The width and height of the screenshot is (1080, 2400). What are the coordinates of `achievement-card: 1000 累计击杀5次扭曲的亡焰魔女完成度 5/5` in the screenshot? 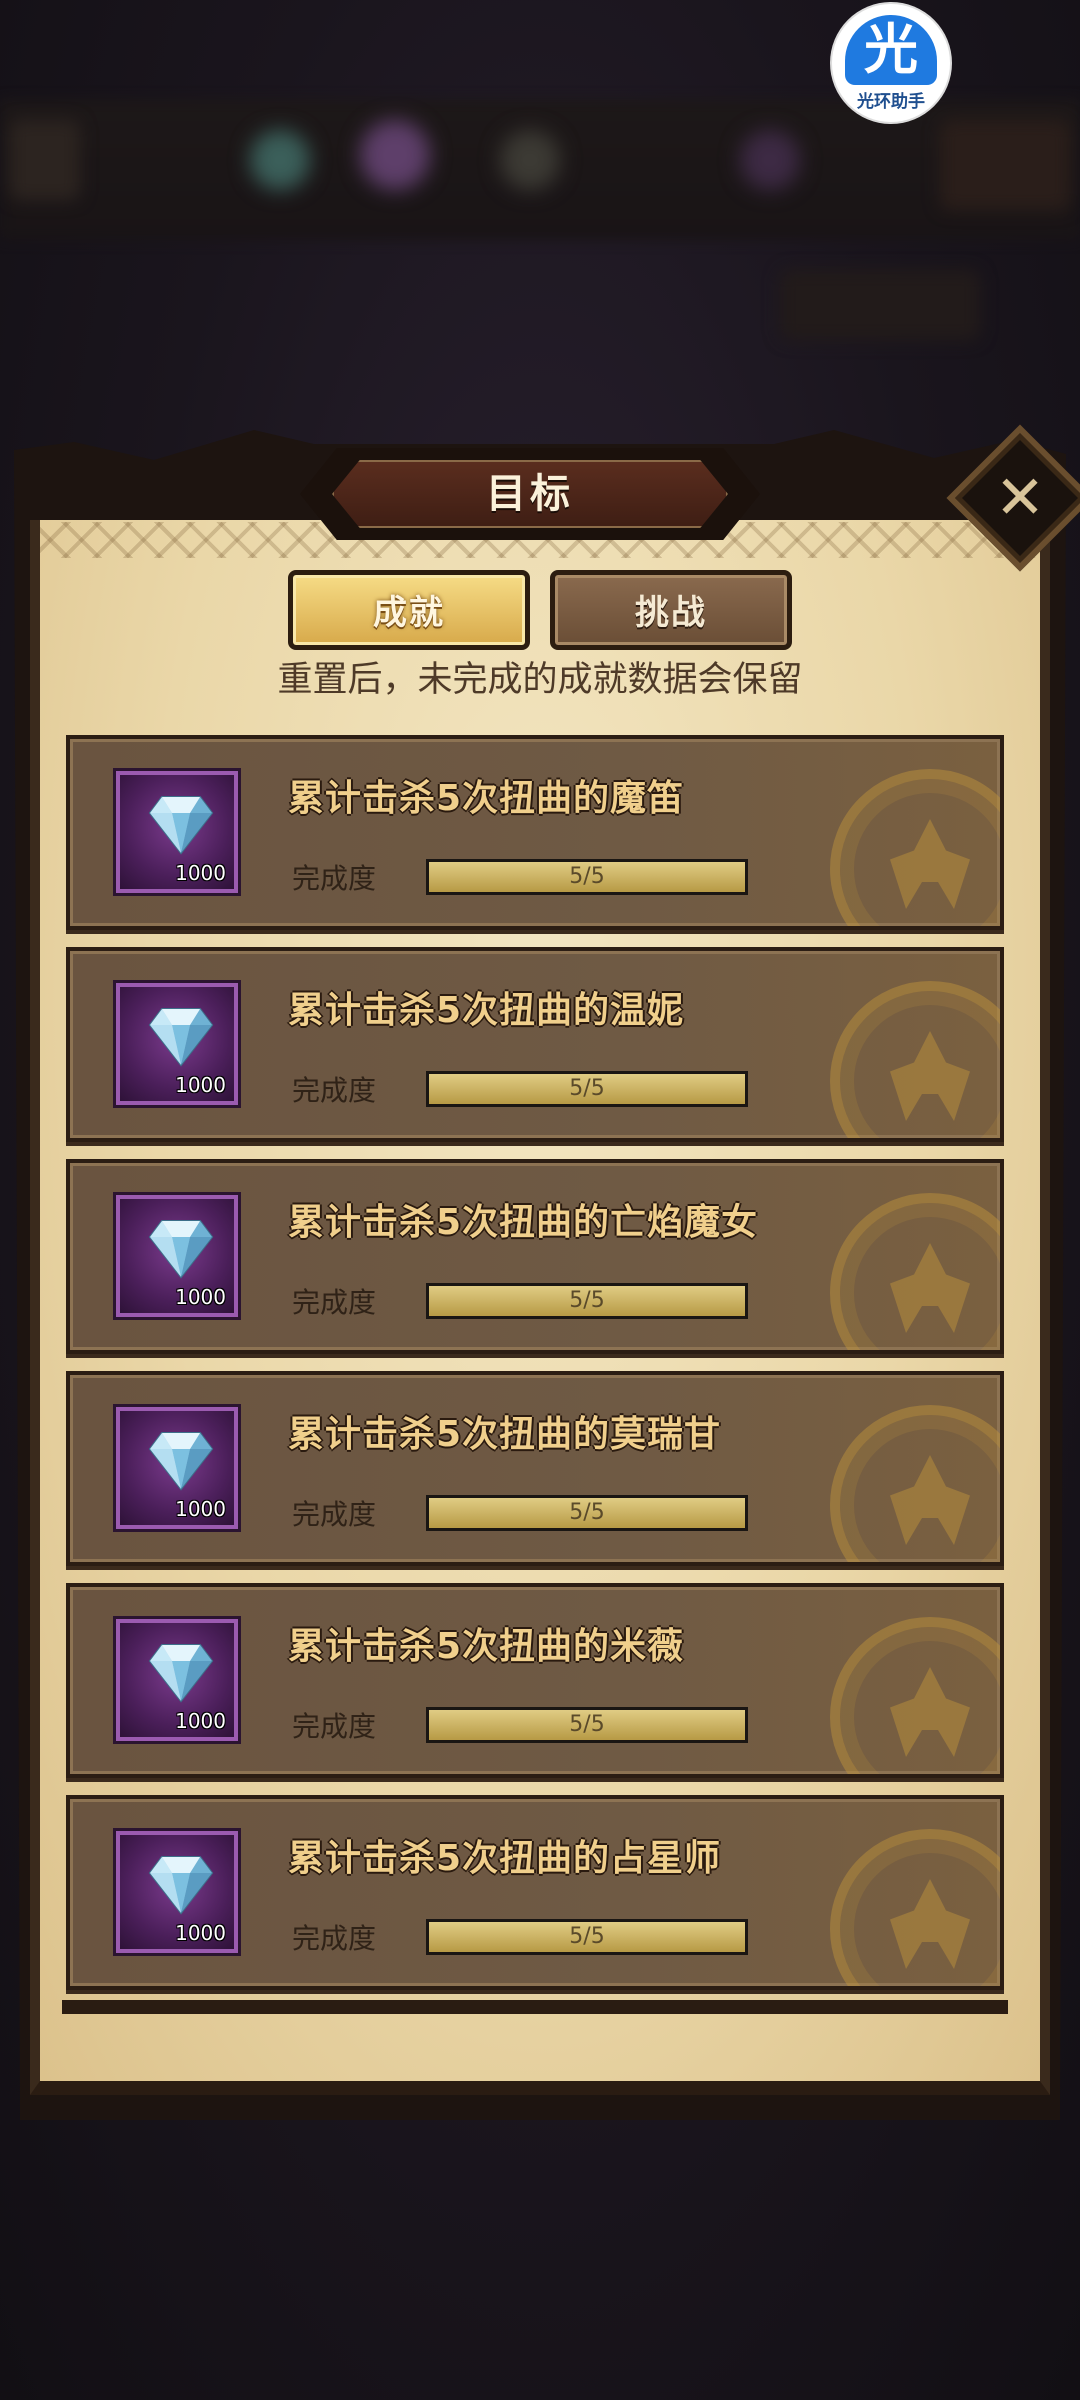 It's located at (535, 1256).